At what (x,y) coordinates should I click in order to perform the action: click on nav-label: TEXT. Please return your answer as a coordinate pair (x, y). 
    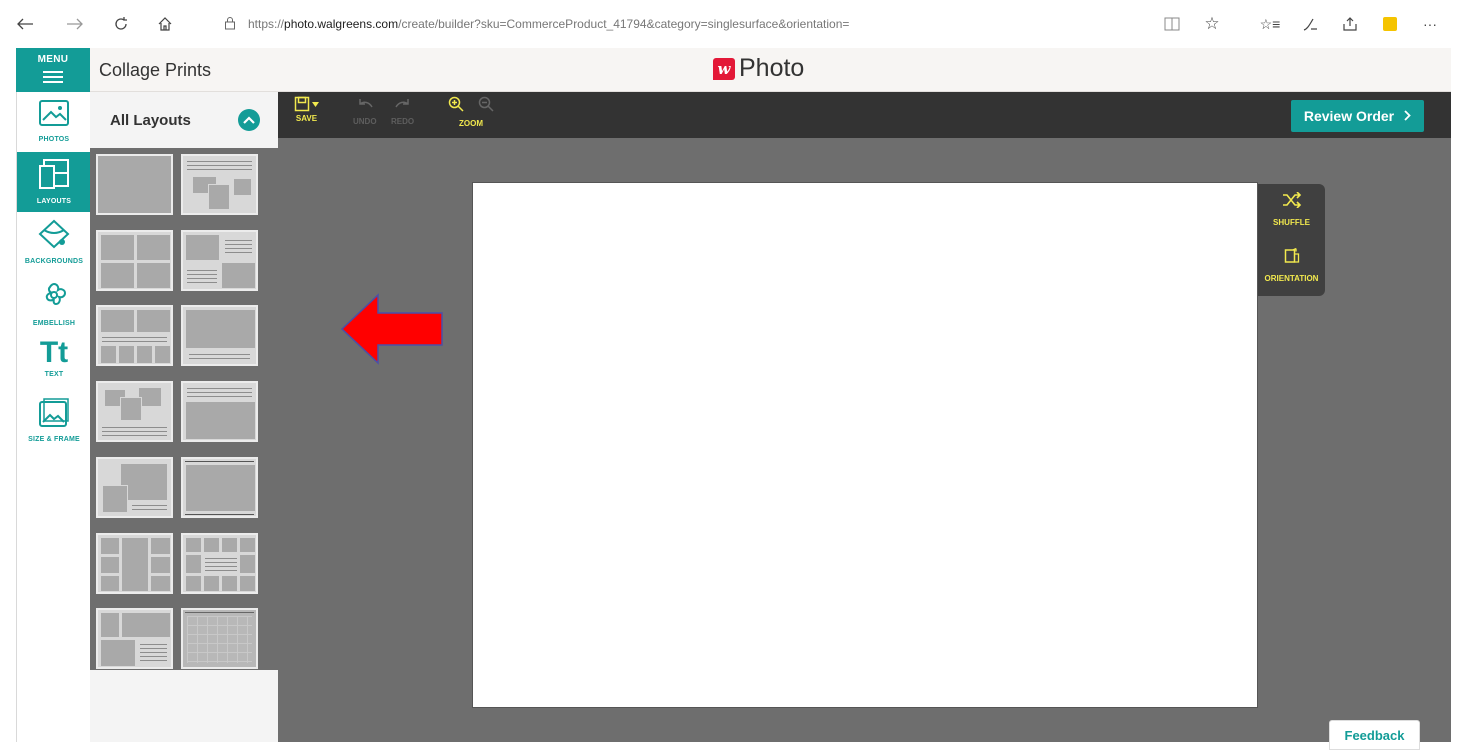
    Looking at the image, I should click on (54, 374).